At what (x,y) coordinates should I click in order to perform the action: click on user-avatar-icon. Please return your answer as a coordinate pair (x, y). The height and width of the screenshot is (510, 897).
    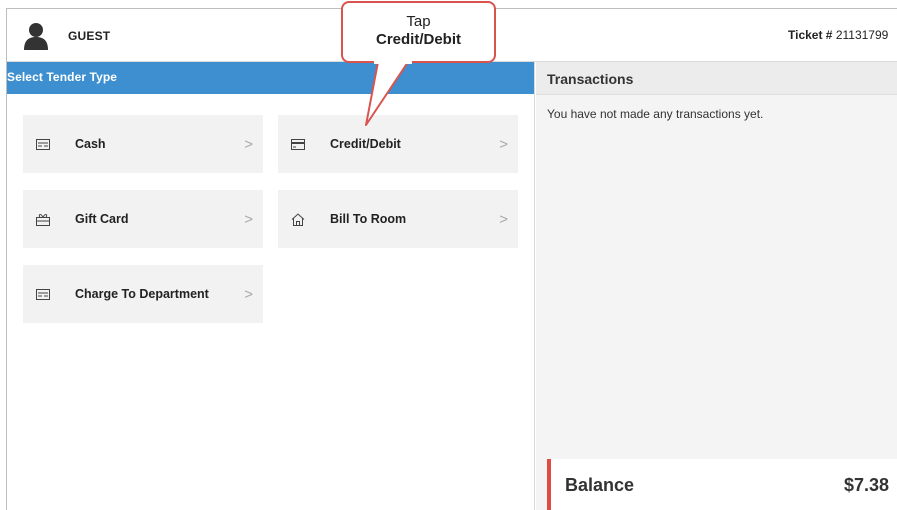
    Looking at the image, I should click on (36, 36).